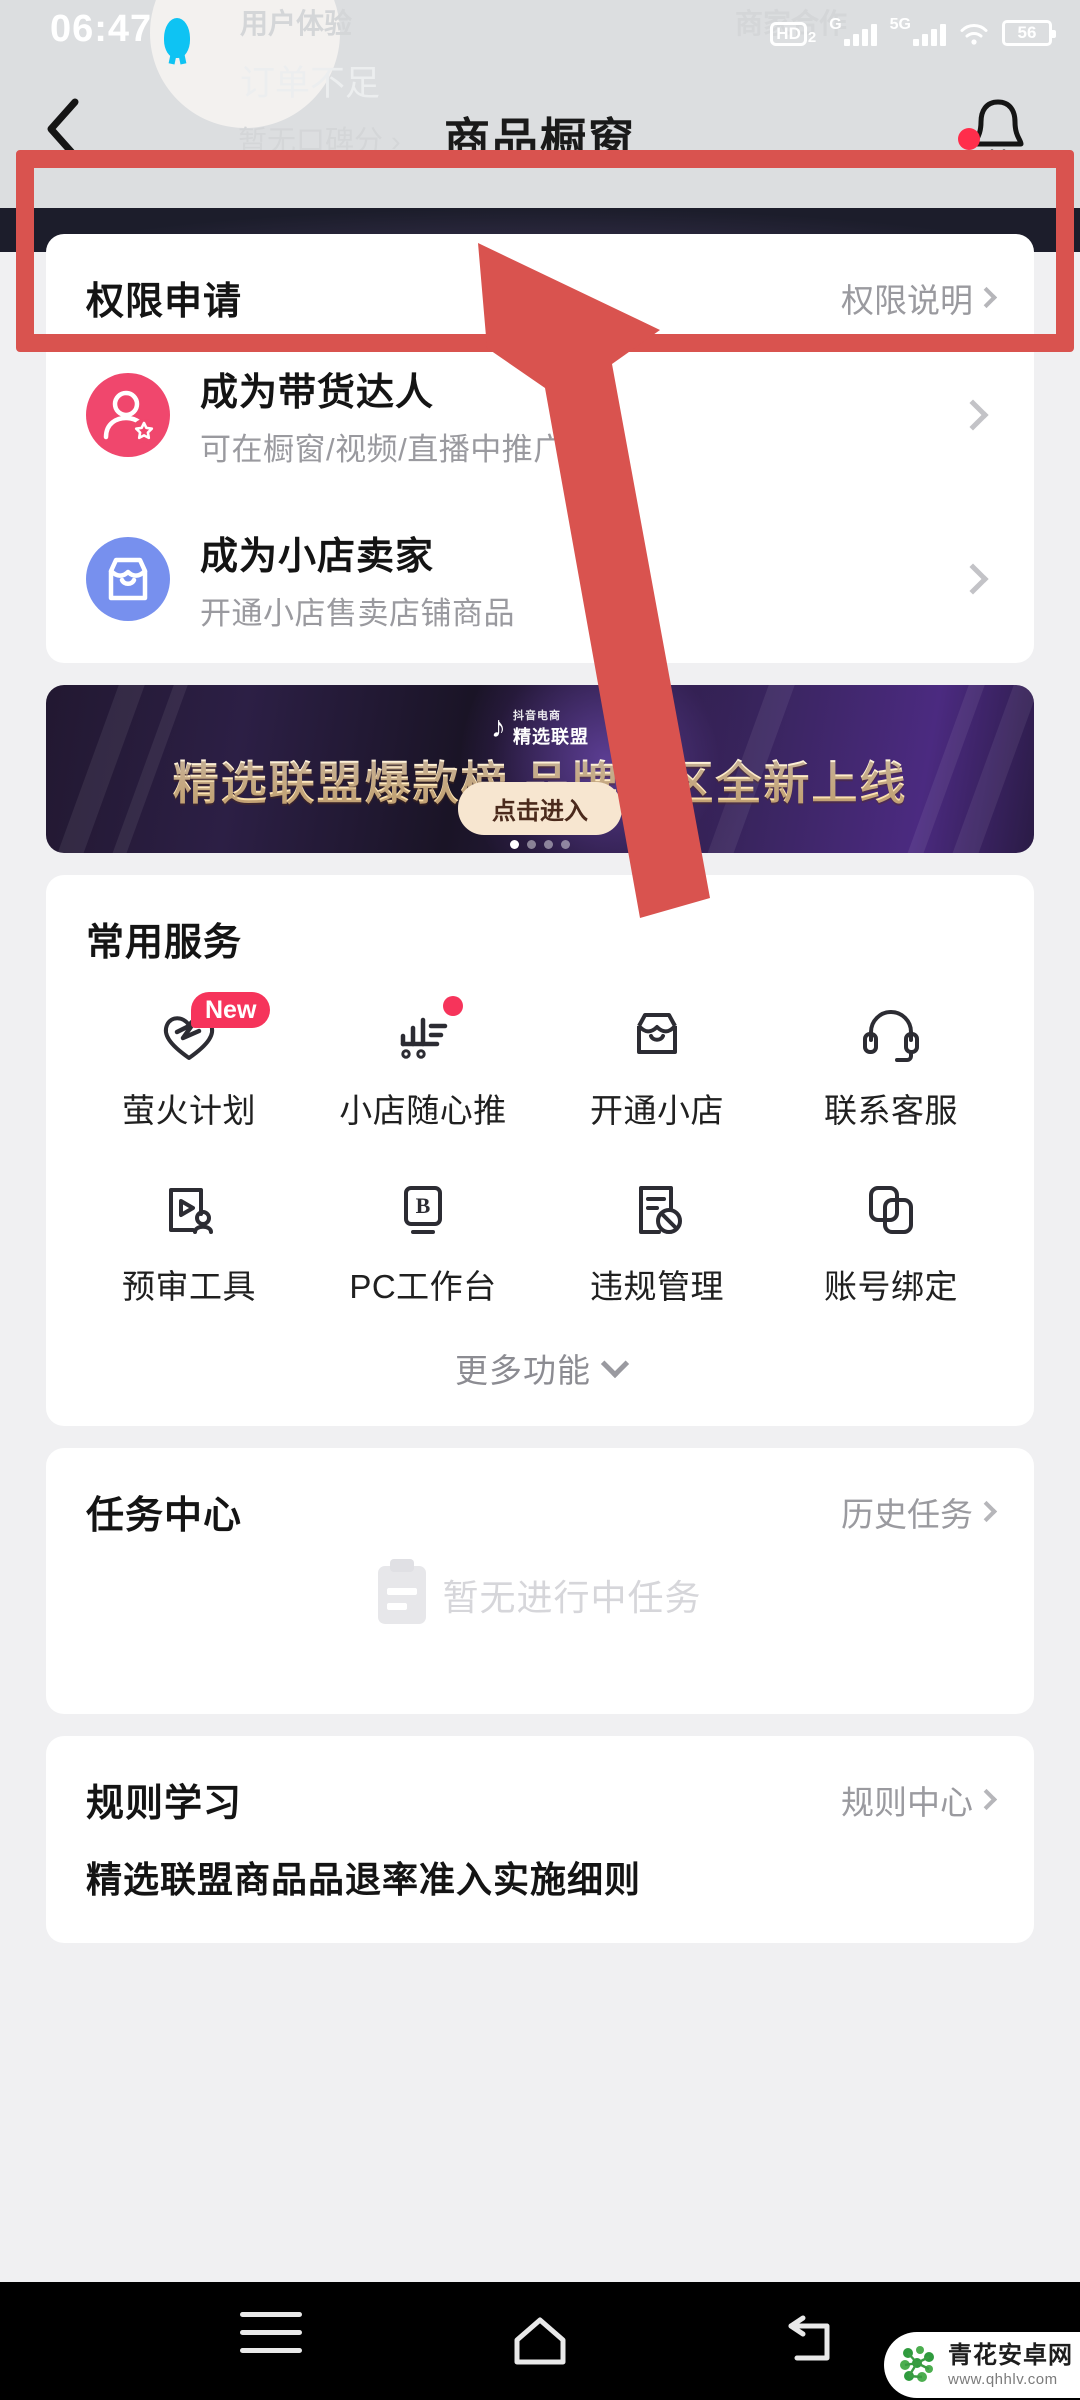 The image size is (1080, 2400). I want to click on chevron-down-icon, so click(615, 1364).